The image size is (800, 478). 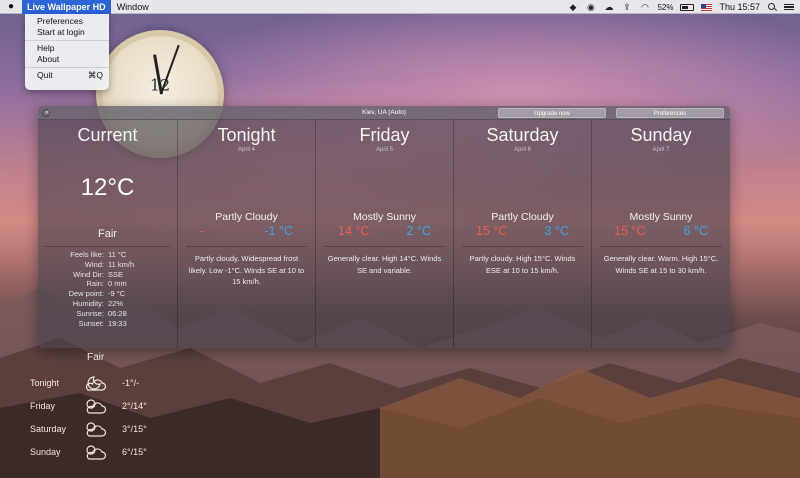 What do you see at coordinates (67, 75) in the screenshot?
I see `menu-item-quit: Quit ⌘Q` at bounding box center [67, 75].